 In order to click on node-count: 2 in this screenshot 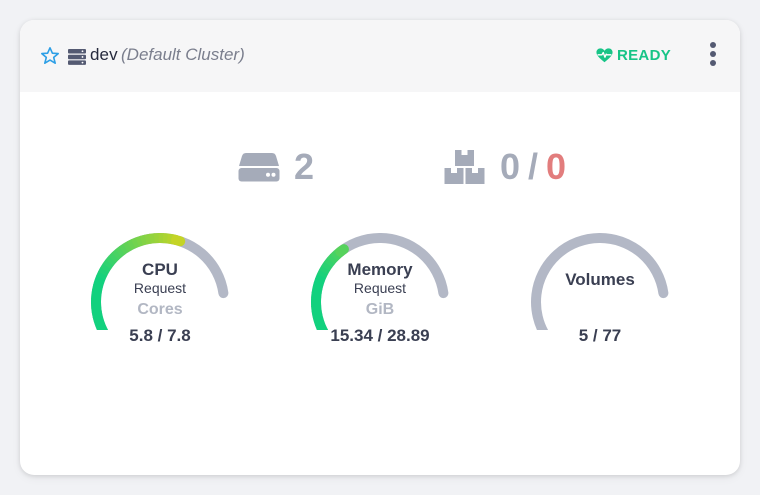, I will do `click(276, 167)`.